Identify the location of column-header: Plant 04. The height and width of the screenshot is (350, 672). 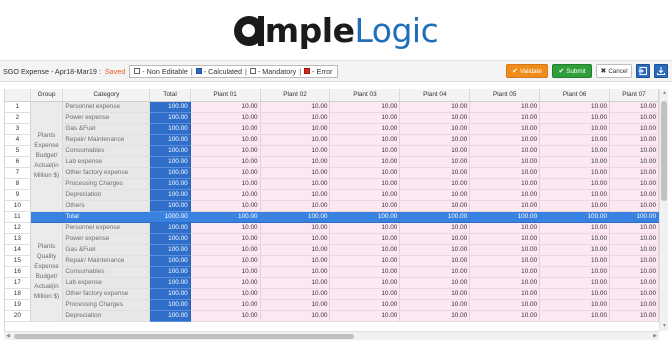
(435, 95).